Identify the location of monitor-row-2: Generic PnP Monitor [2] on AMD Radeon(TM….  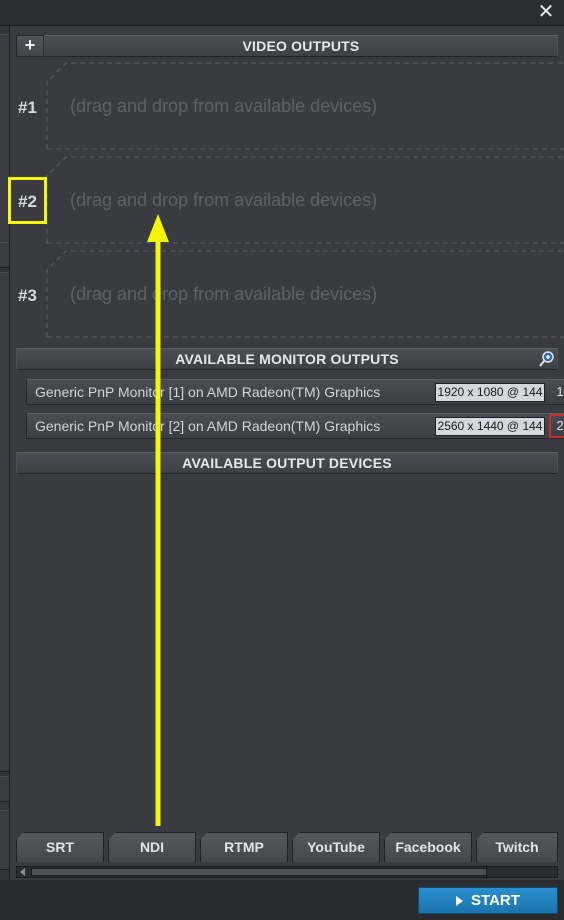
(295, 426).